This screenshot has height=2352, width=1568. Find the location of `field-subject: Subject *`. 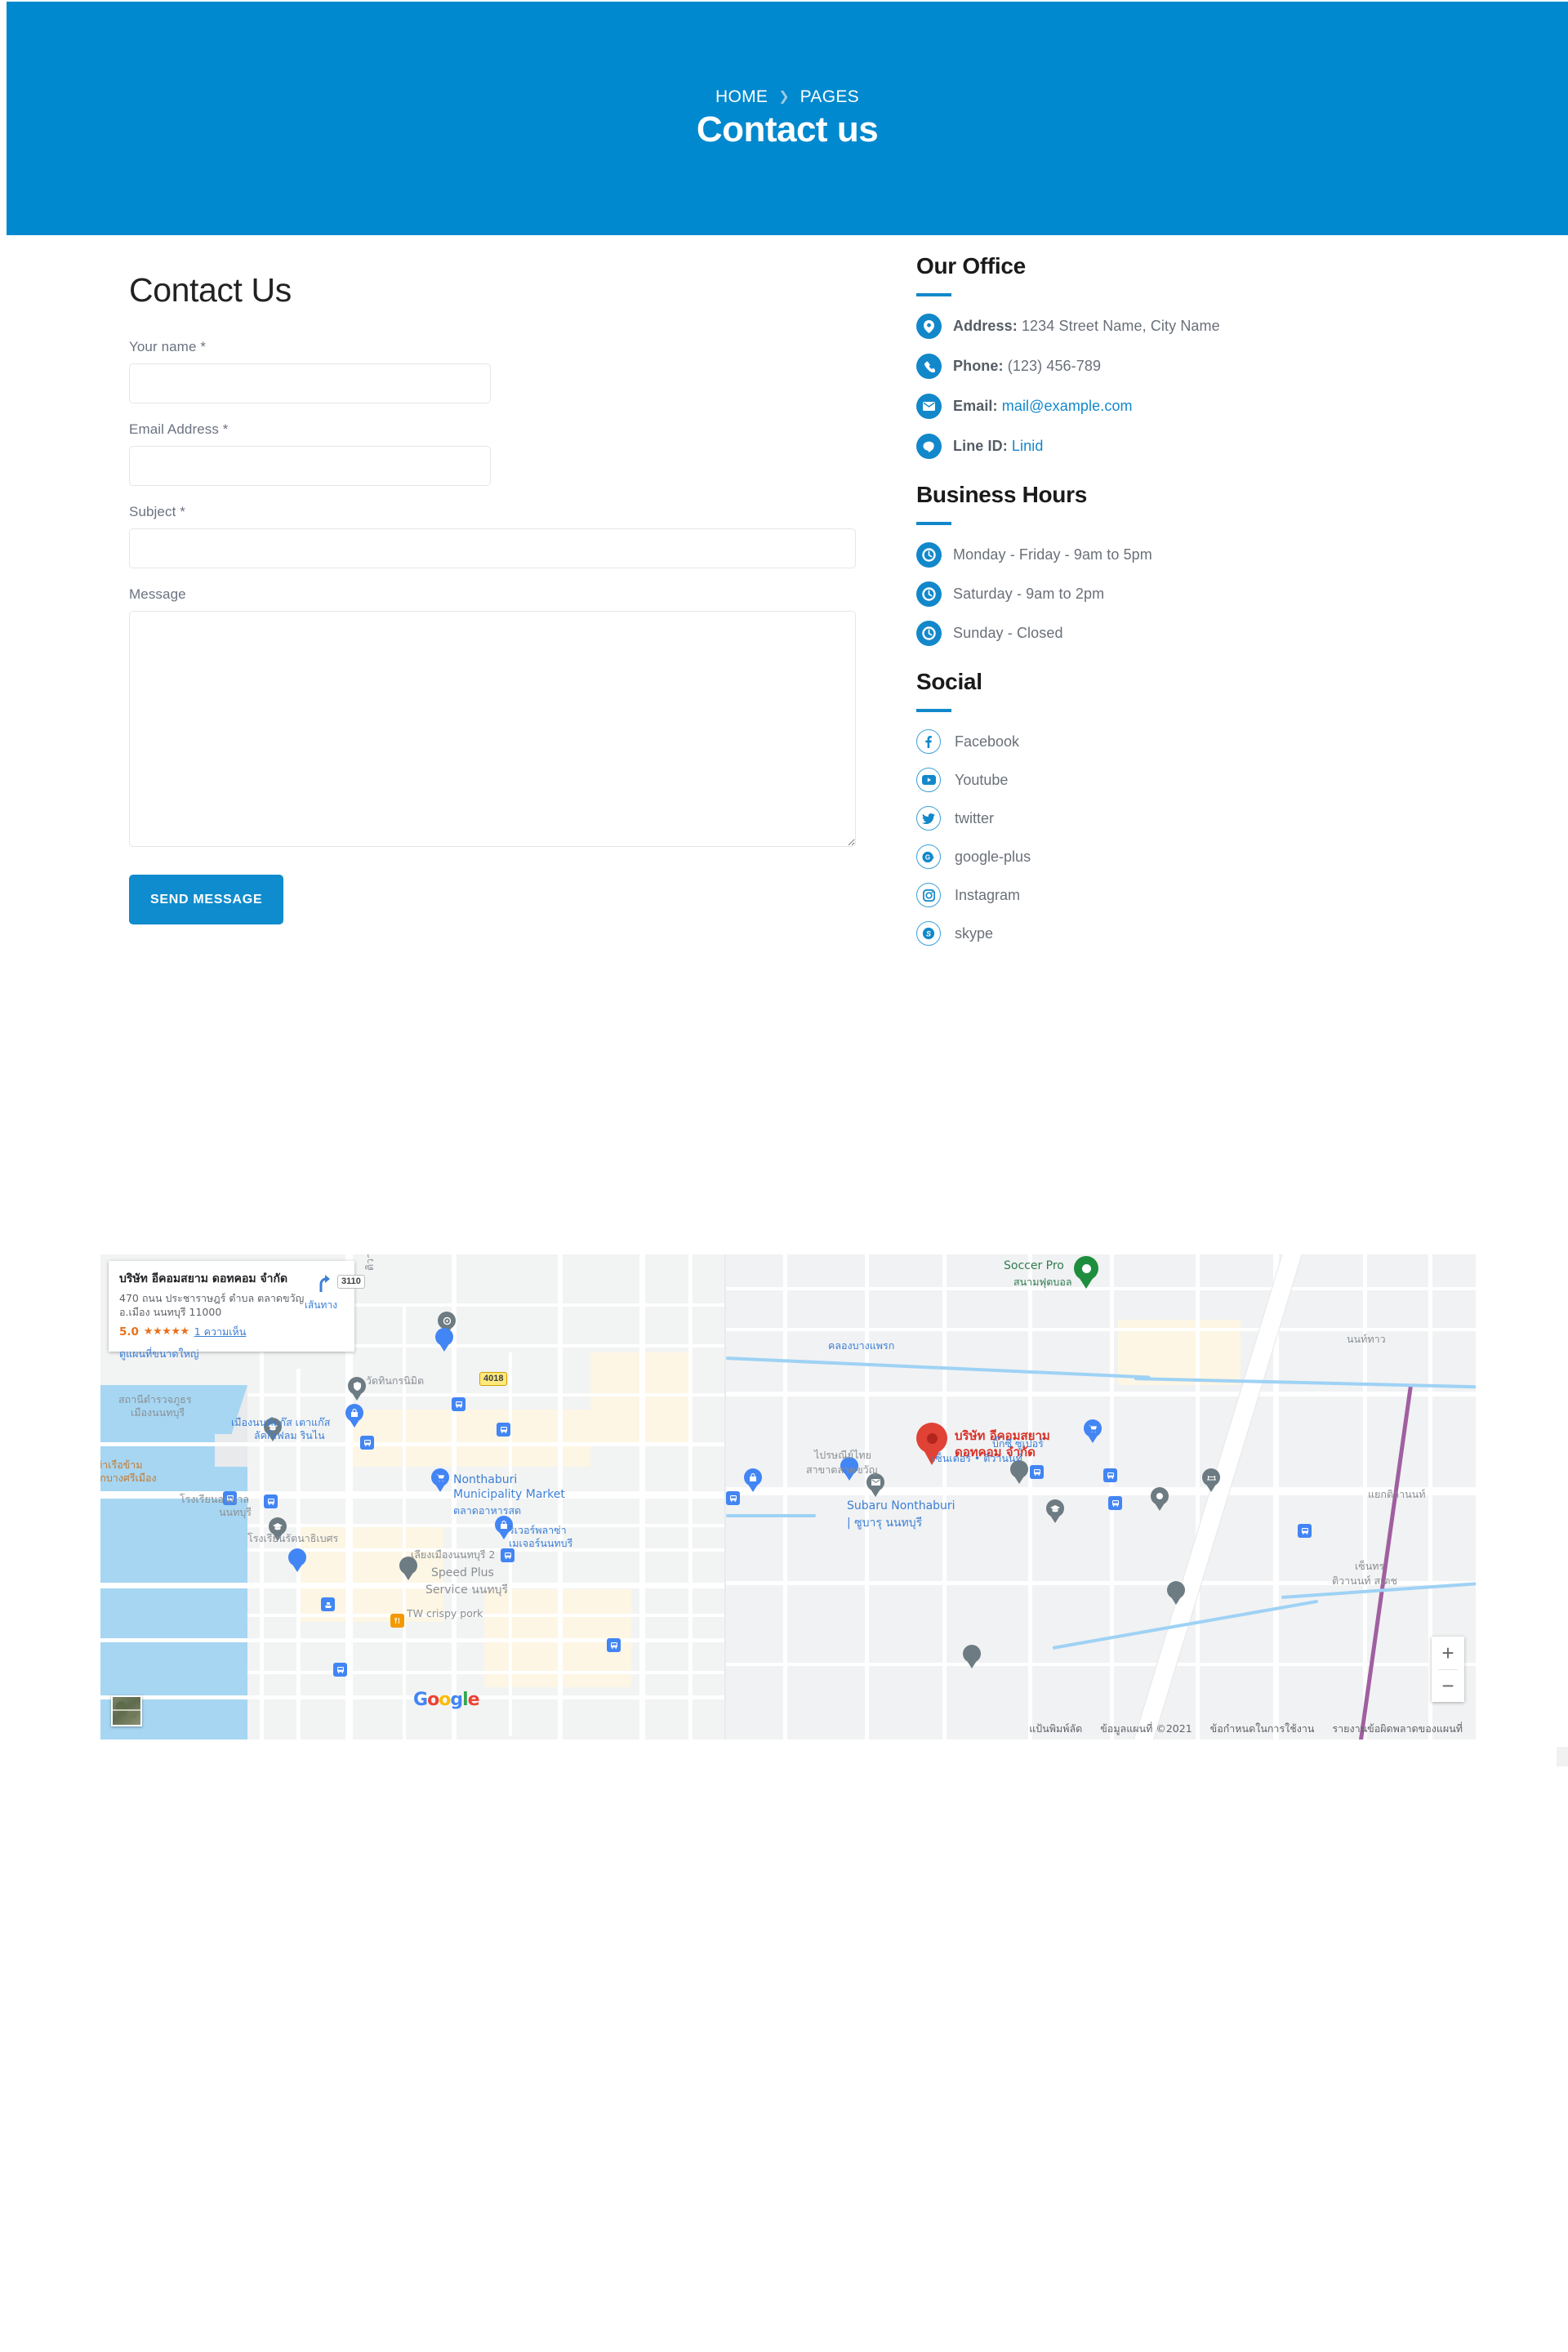

field-subject: Subject * is located at coordinates (494, 536).